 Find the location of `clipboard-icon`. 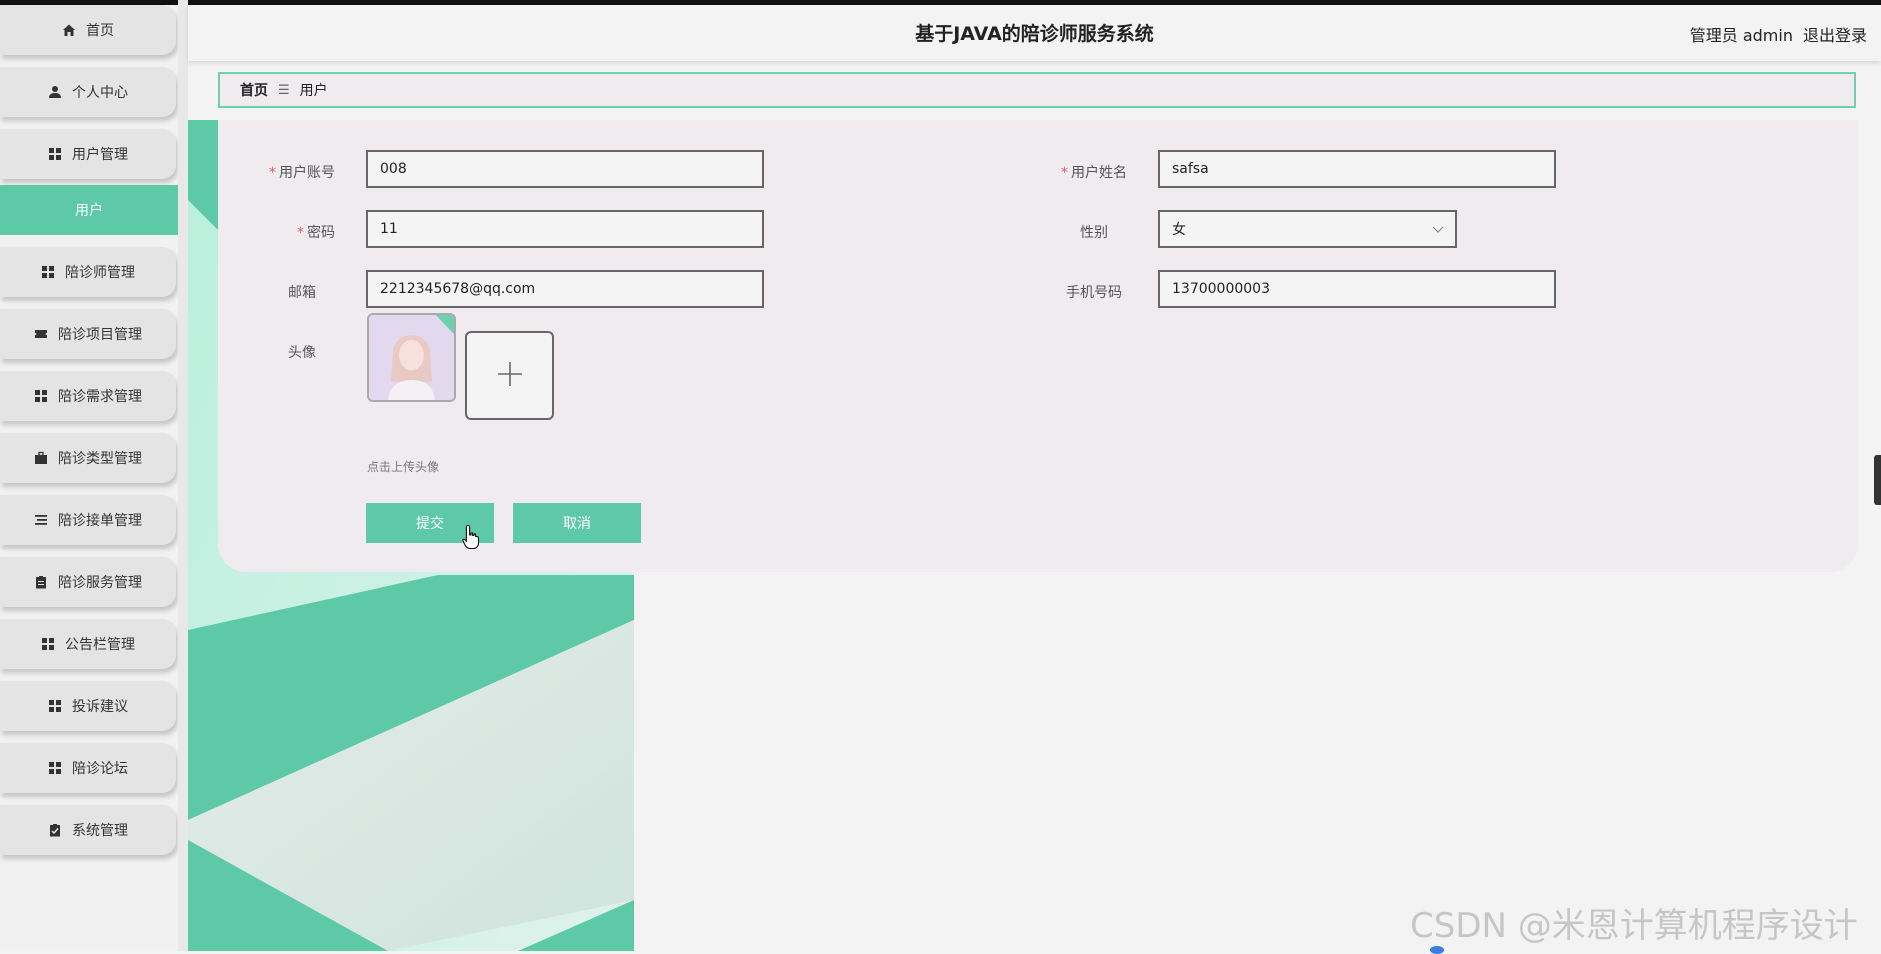

clipboard-icon is located at coordinates (41, 582).